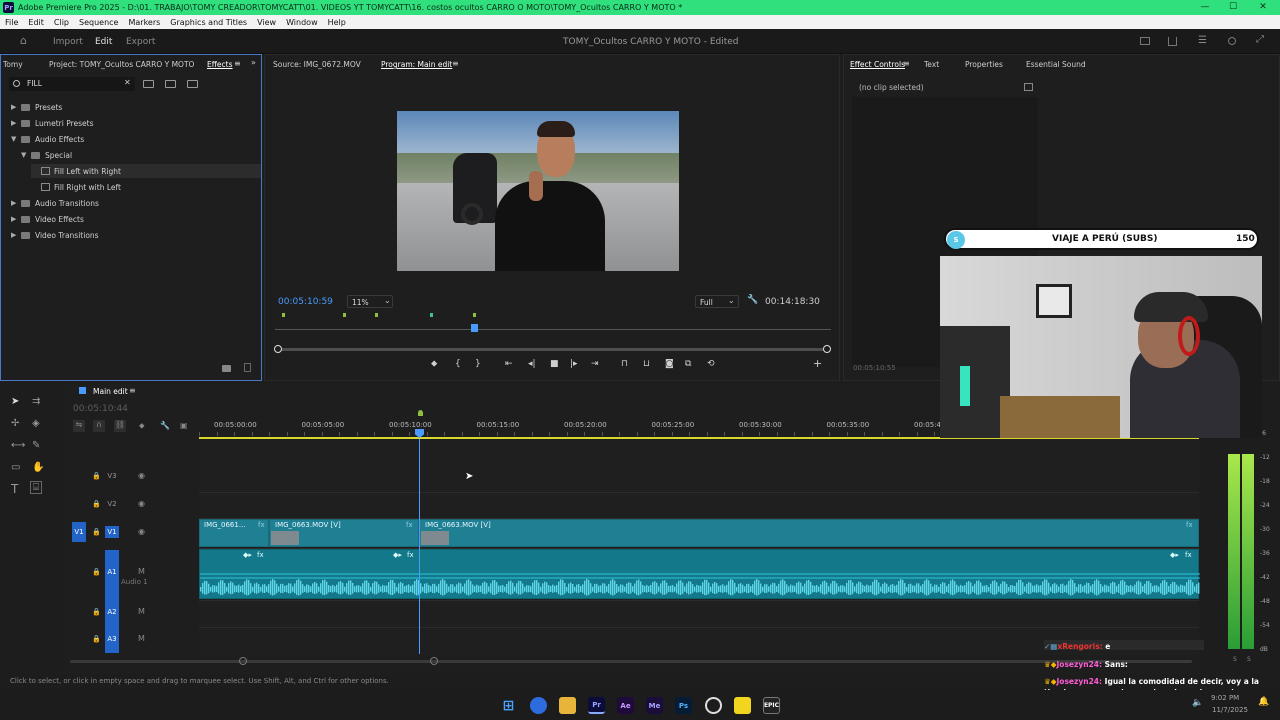 This screenshot has width=1280, height=720. I want to click on menu-icon: ☰, so click(1202, 40).